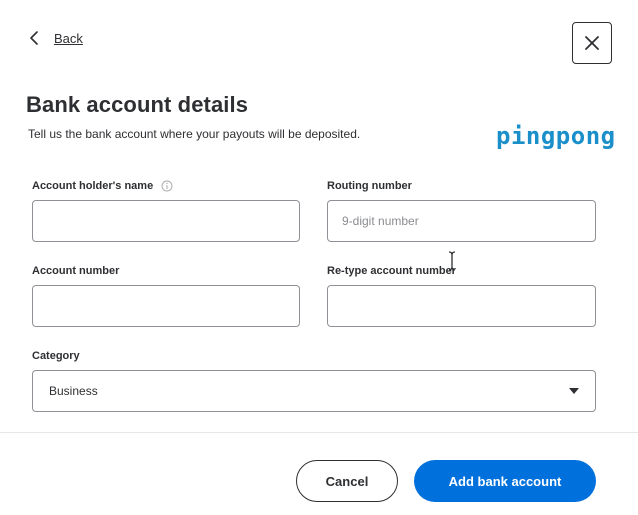  What do you see at coordinates (347, 481) in the screenshot?
I see `cancel-button: Cancel` at bounding box center [347, 481].